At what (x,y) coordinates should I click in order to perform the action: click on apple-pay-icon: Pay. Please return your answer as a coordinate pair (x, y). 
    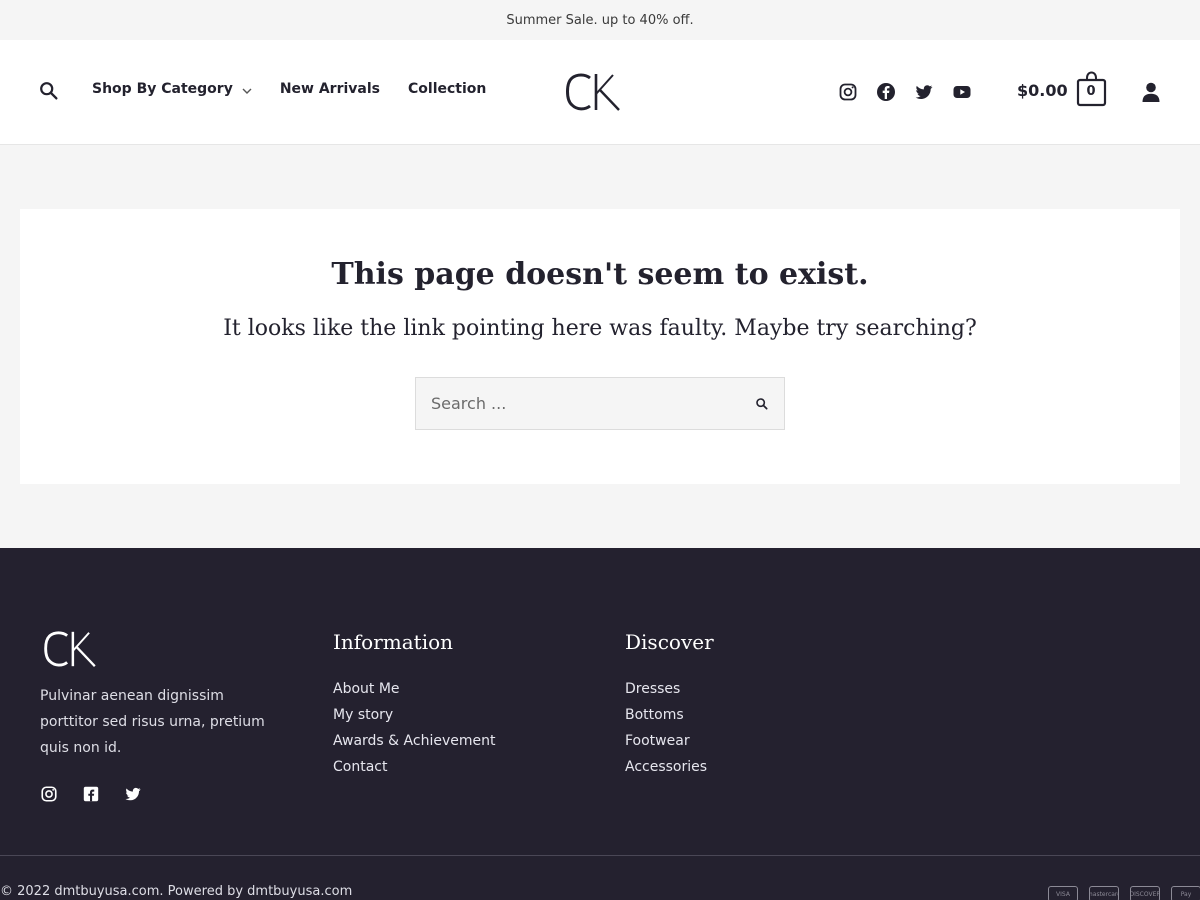
    Looking at the image, I should click on (1185, 893).